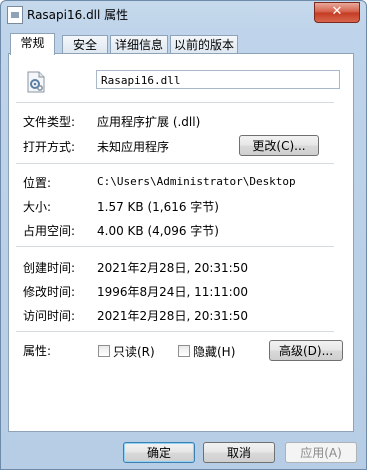 The height and width of the screenshot is (470, 367). I want to click on tab-previous-versions: 以前的版本, so click(204, 44).